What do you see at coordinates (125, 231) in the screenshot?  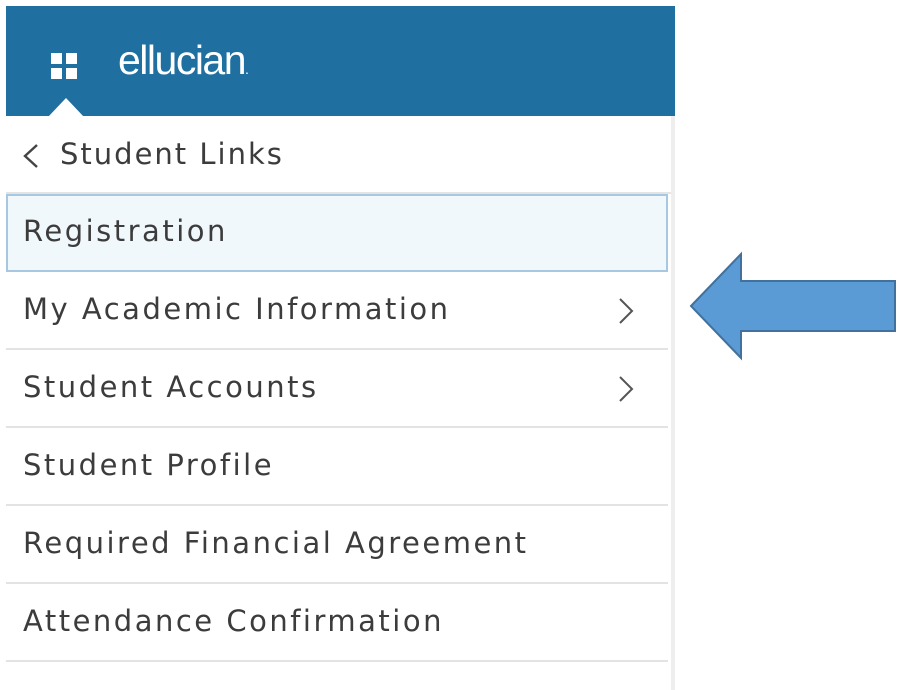 I see `menu-item-label: Registration` at bounding box center [125, 231].